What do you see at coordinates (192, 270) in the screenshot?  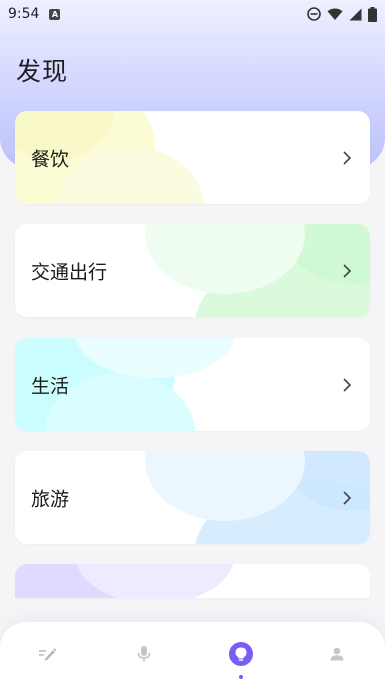 I see `category-card-transport: 交通出行` at bounding box center [192, 270].